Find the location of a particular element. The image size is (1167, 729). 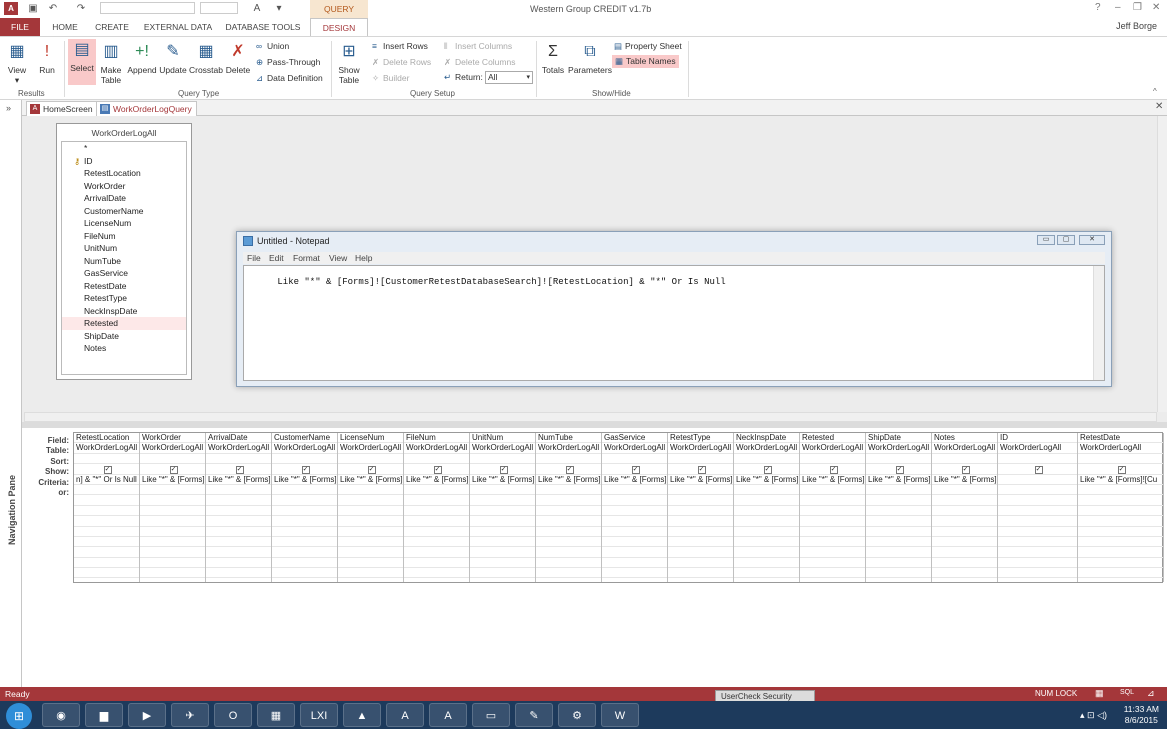

grid-field-cell: RetestType is located at coordinates (700, 438).